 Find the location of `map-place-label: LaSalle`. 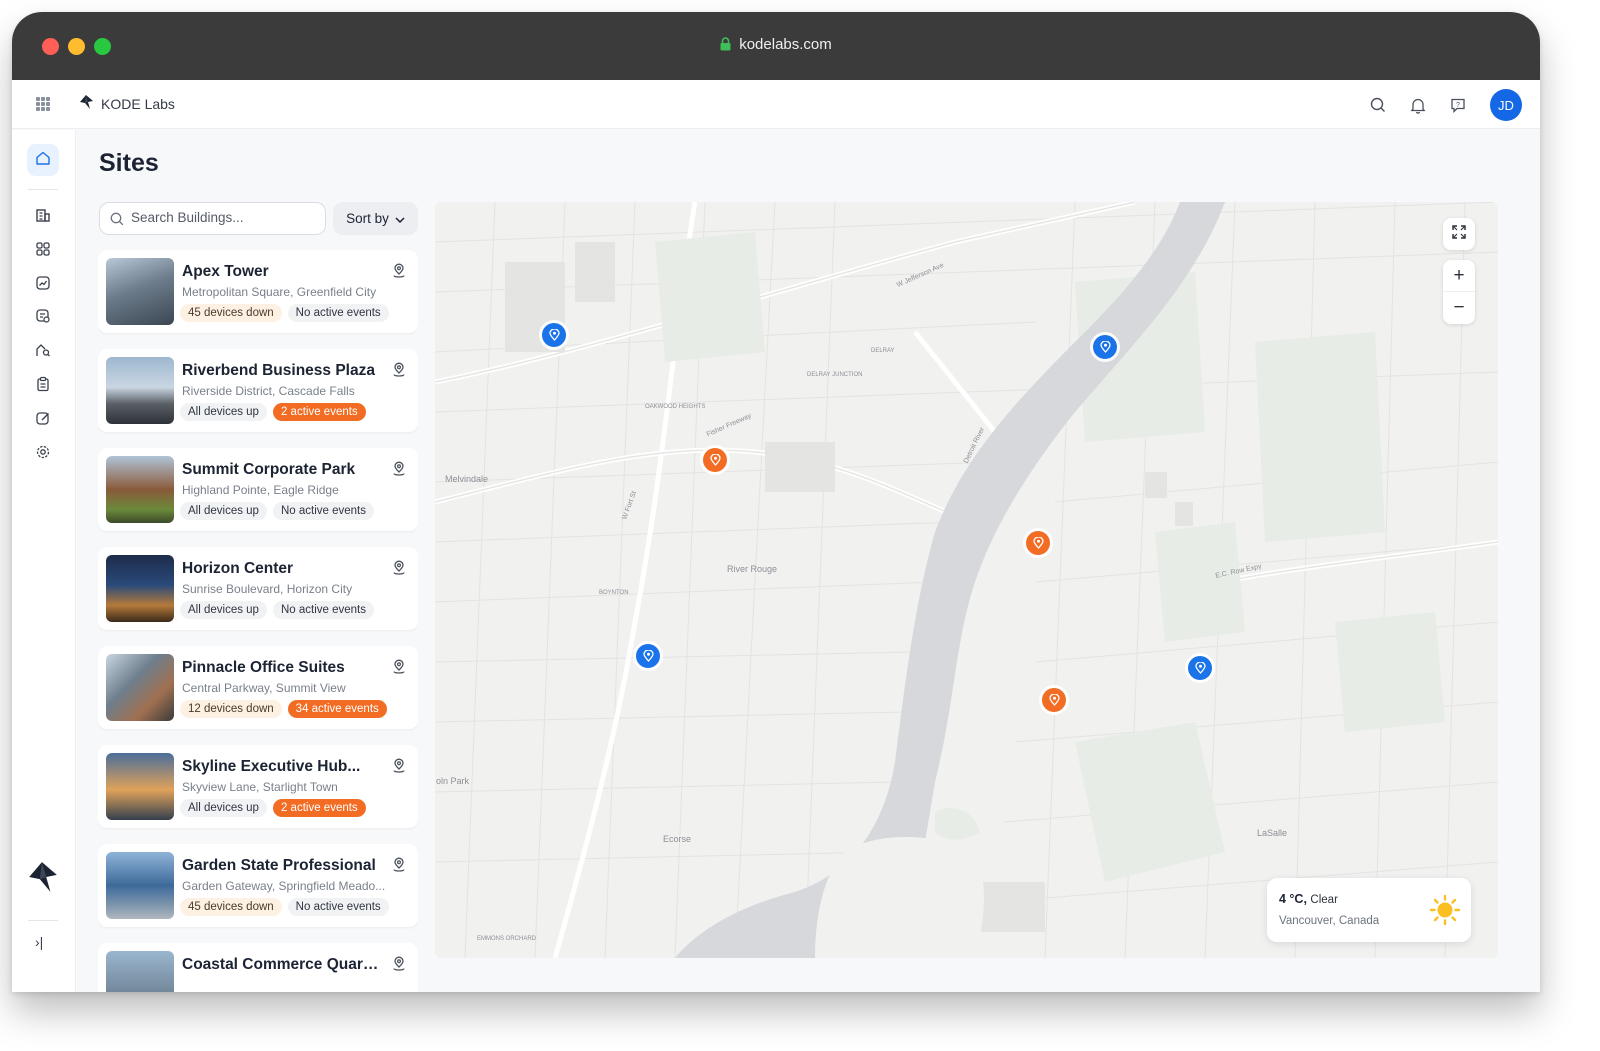

map-place-label: LaSalle is located at coordinates (1272, 833).